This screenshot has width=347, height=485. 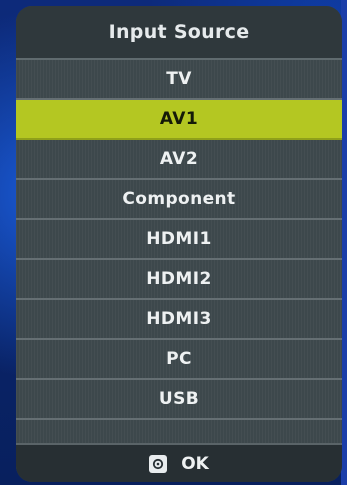 What do you see at coordinates (158, 463) in the screenshot?
I see `ok-button-icon` at bounding box center [158, 463].